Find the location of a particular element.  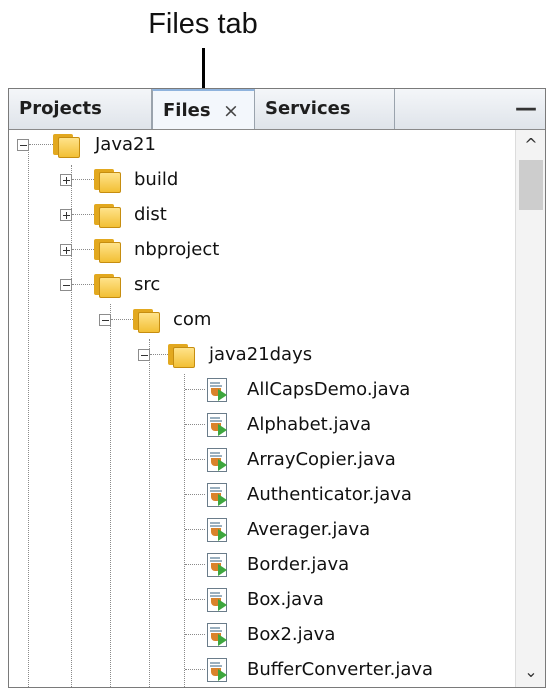

tree-node-label: src is located at coordinates (147, 284).